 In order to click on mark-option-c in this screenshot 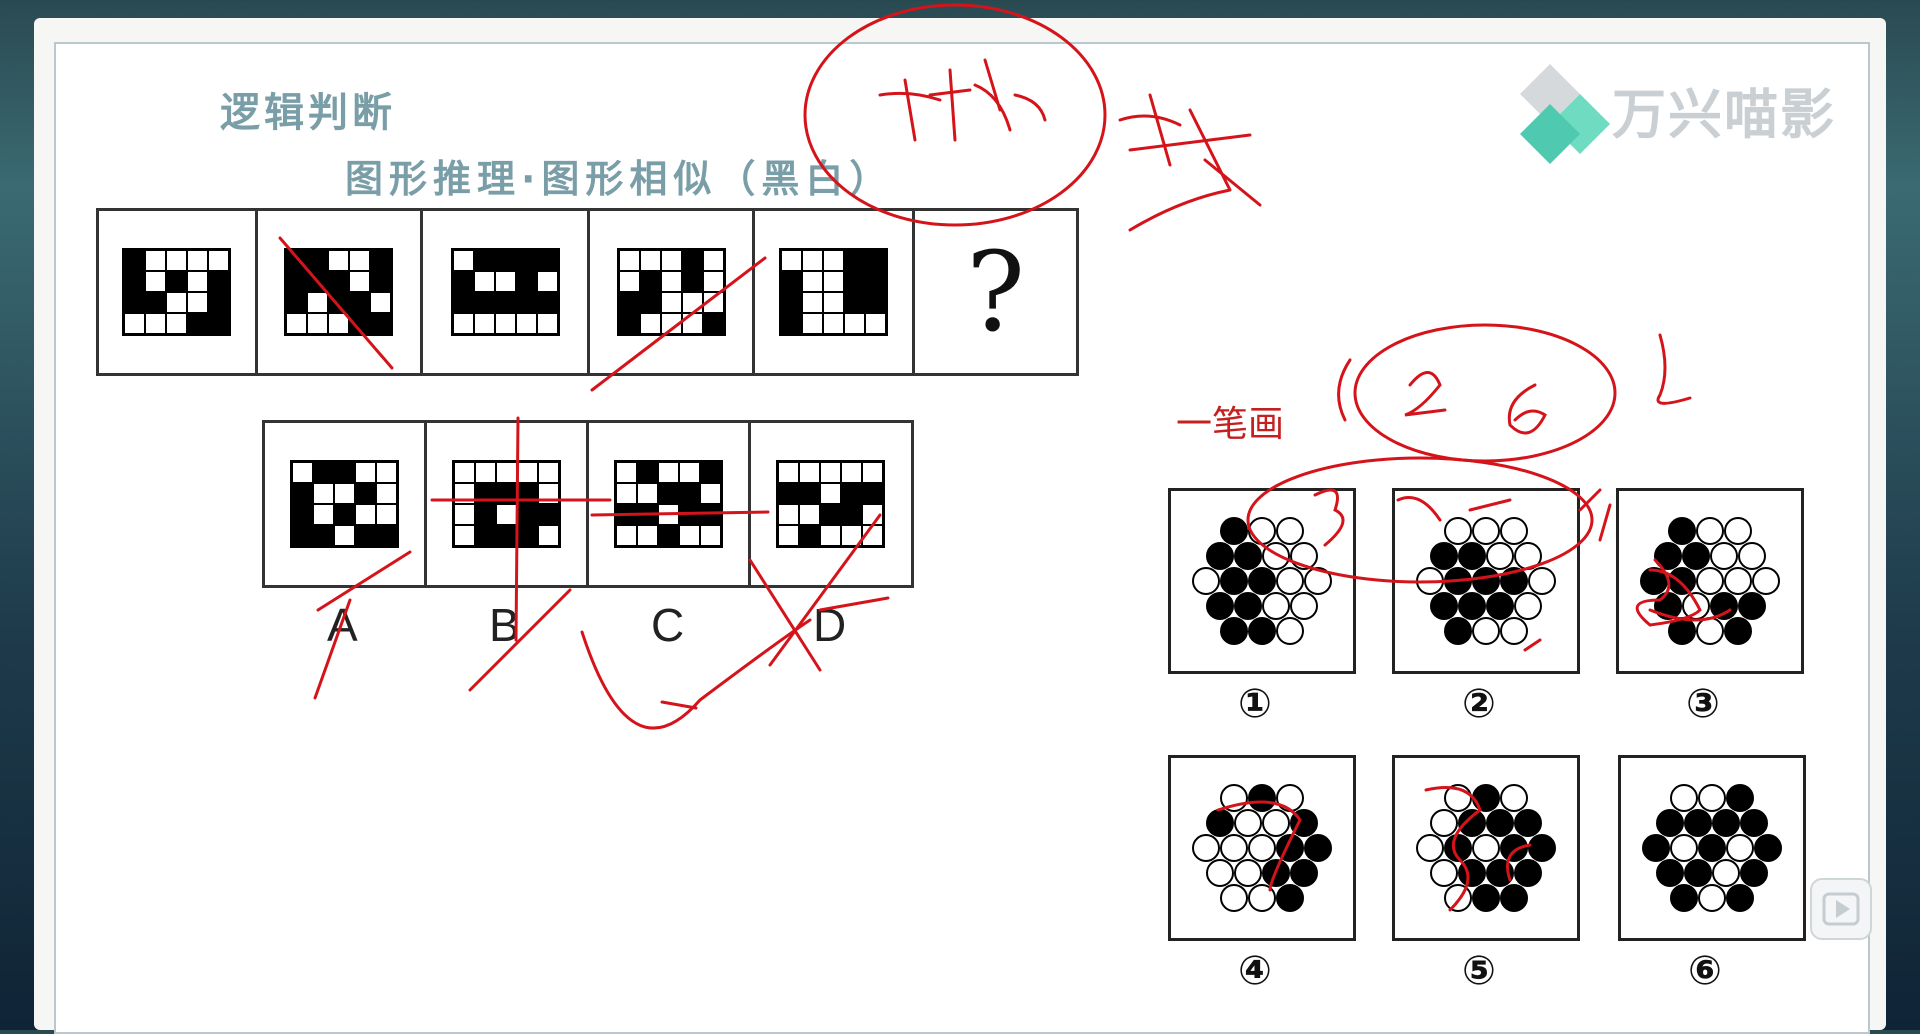, I will do `click(680, 513)`.